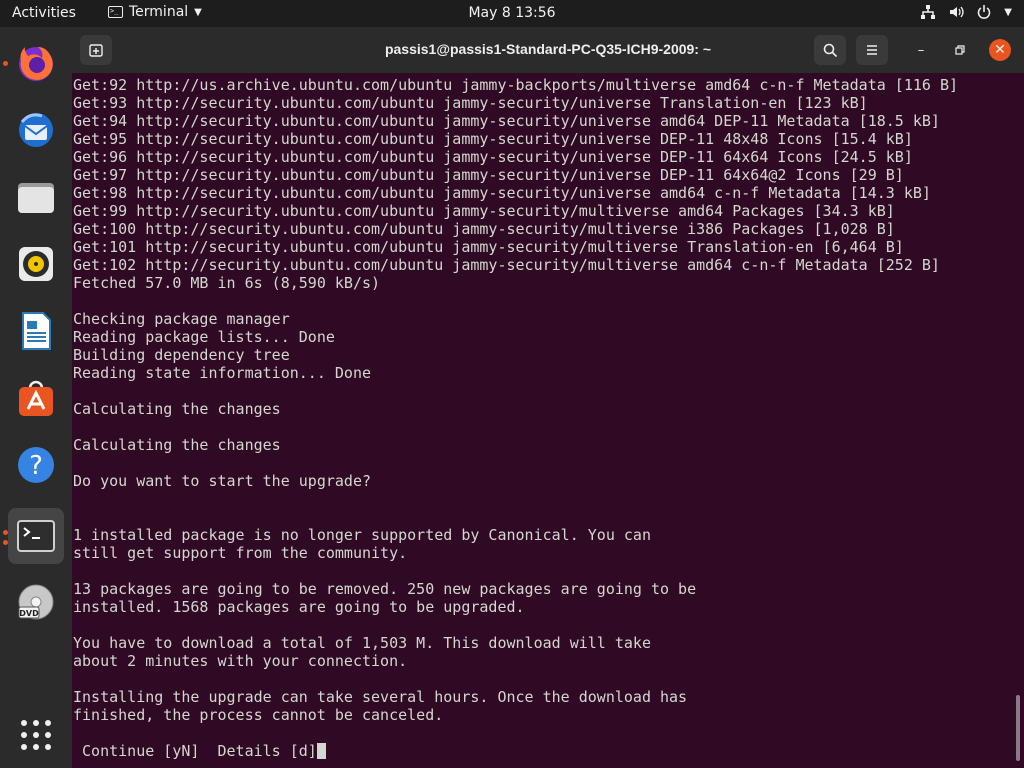  Describe the element at coordinates (1018, 728) in the screenshot. I see `scrollbar` at that location.